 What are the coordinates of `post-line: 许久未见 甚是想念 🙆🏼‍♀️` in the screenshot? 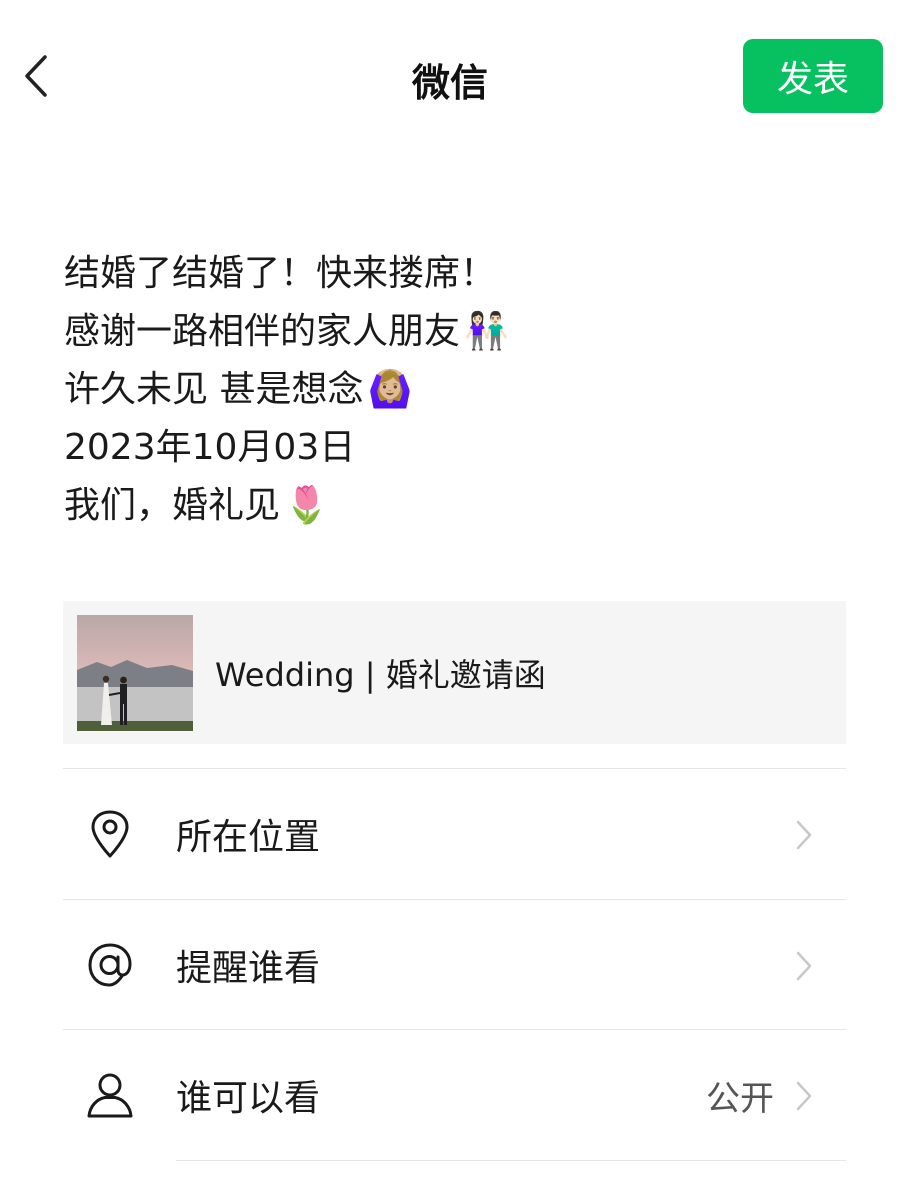 It's located at (454, 390).